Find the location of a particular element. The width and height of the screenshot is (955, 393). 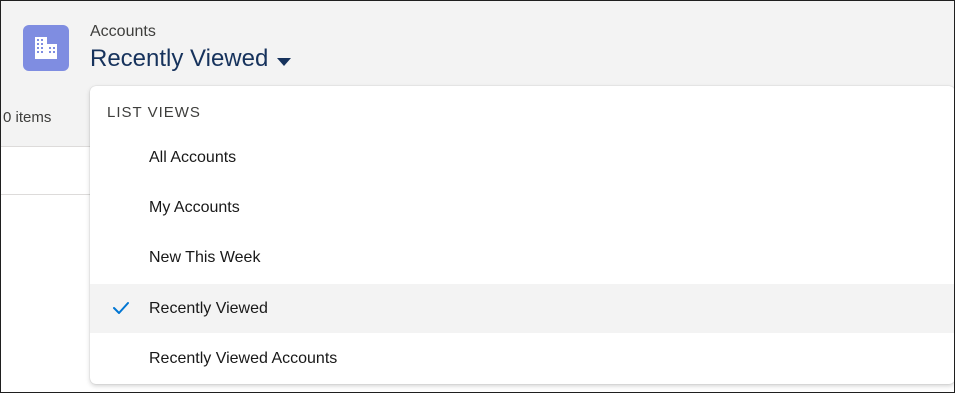

chevron-down-icon is located at coordinates (284, 60).